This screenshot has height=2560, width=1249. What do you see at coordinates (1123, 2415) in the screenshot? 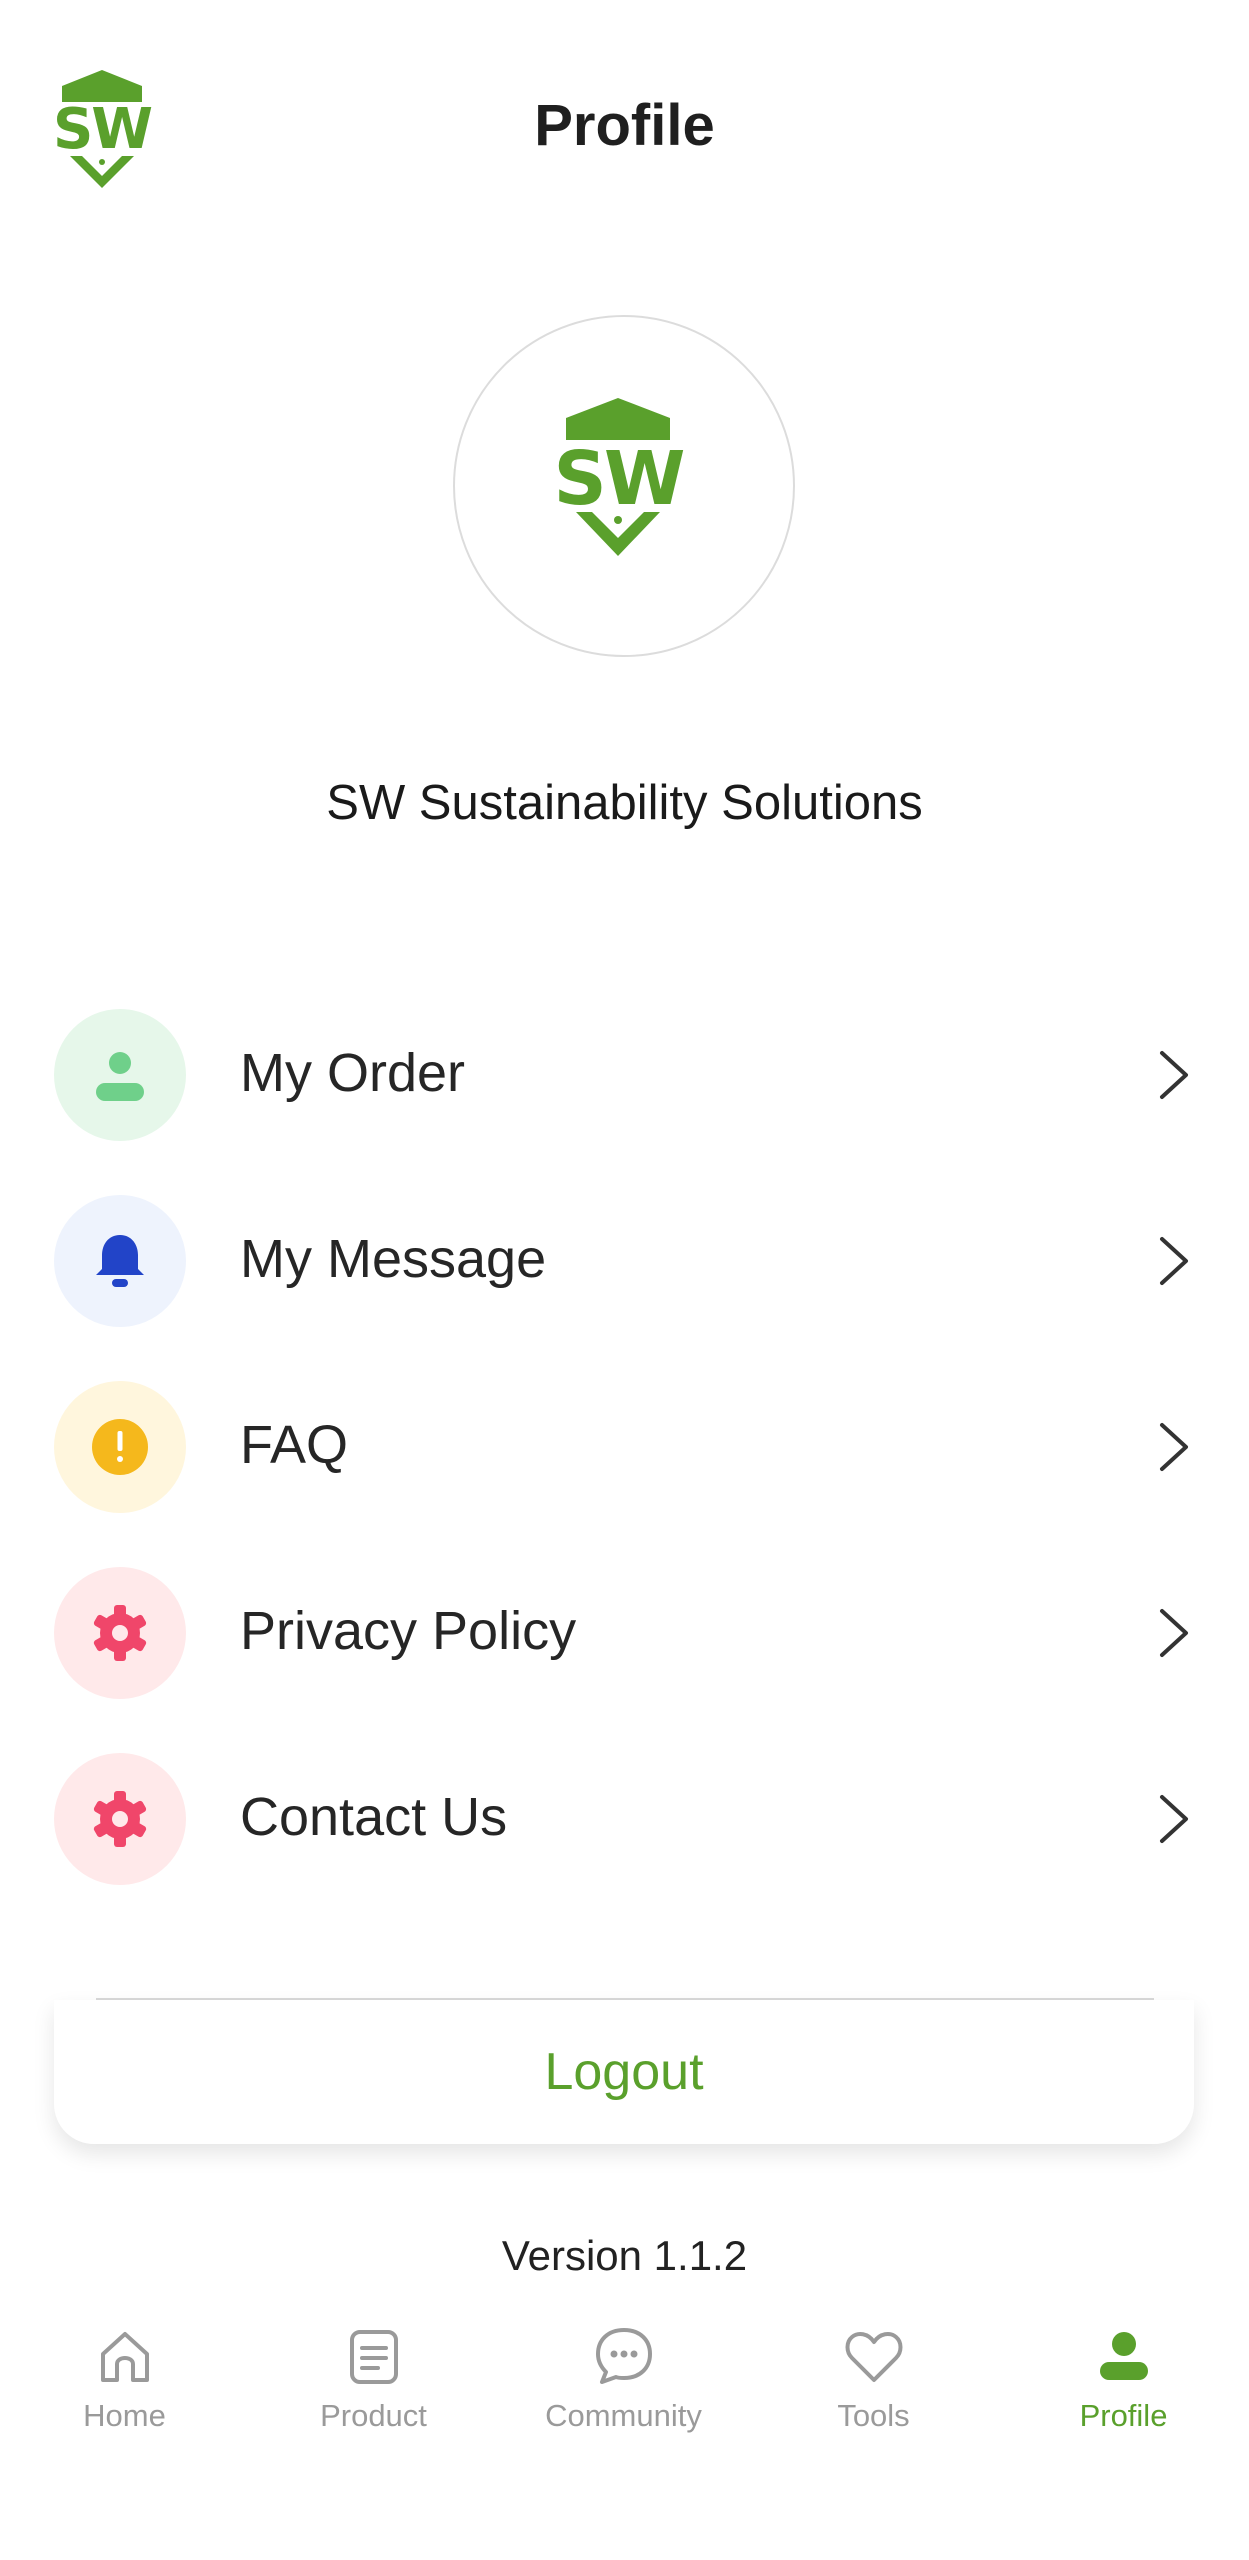
I see `nav-label: Profile` at bounding box center [1123, 2415].